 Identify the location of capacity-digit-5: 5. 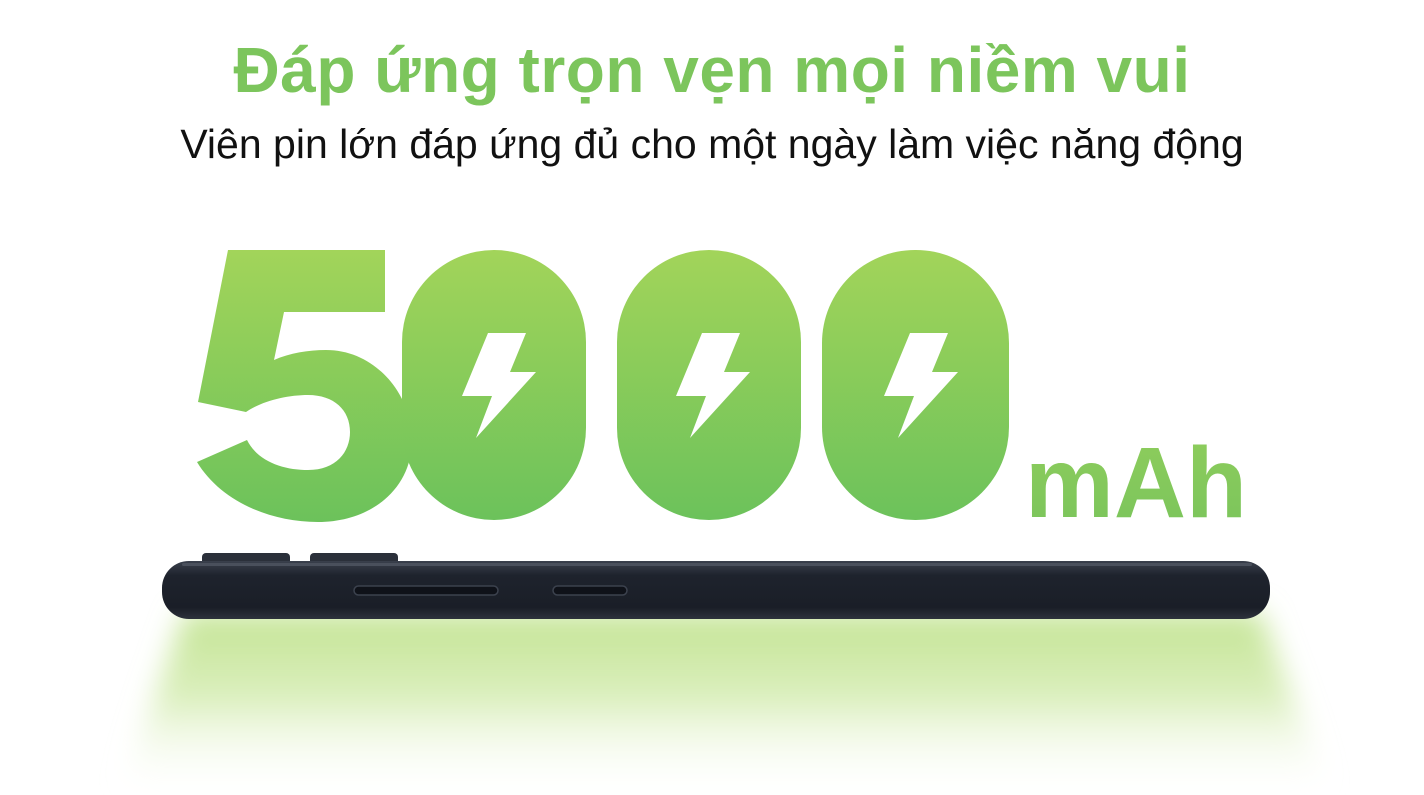
(304, 386).